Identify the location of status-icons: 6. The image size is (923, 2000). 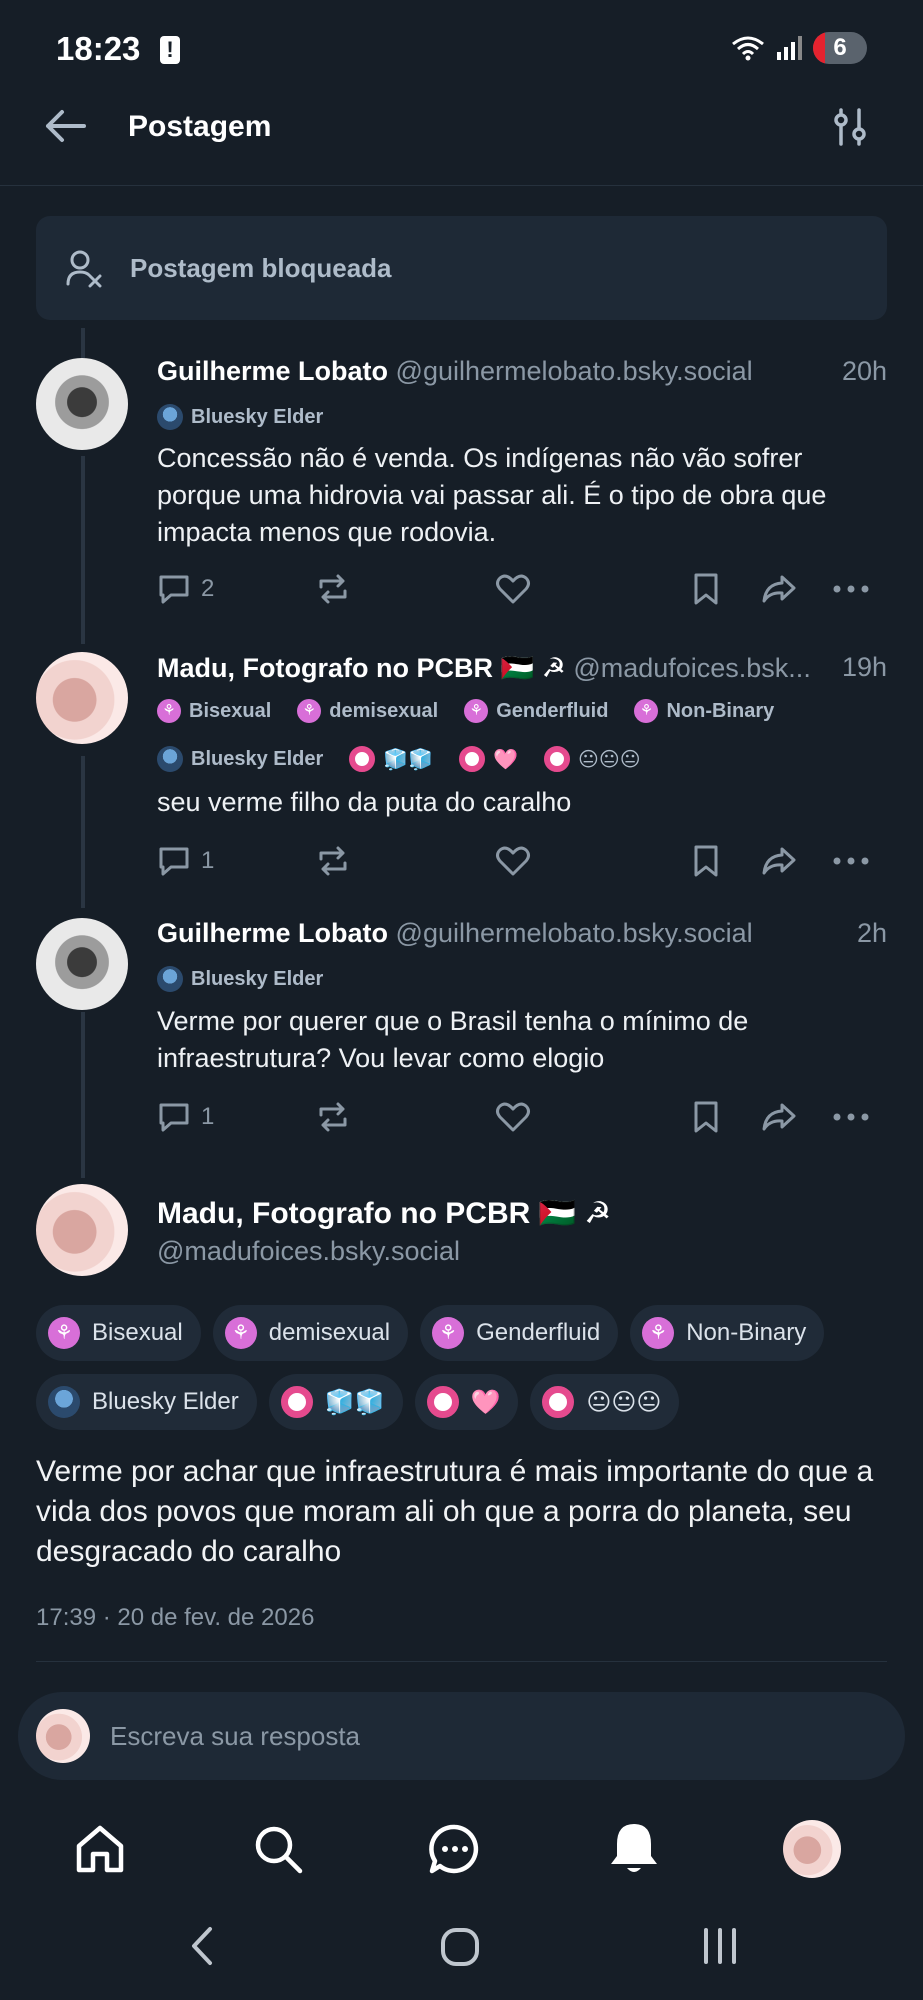
(799, 48).